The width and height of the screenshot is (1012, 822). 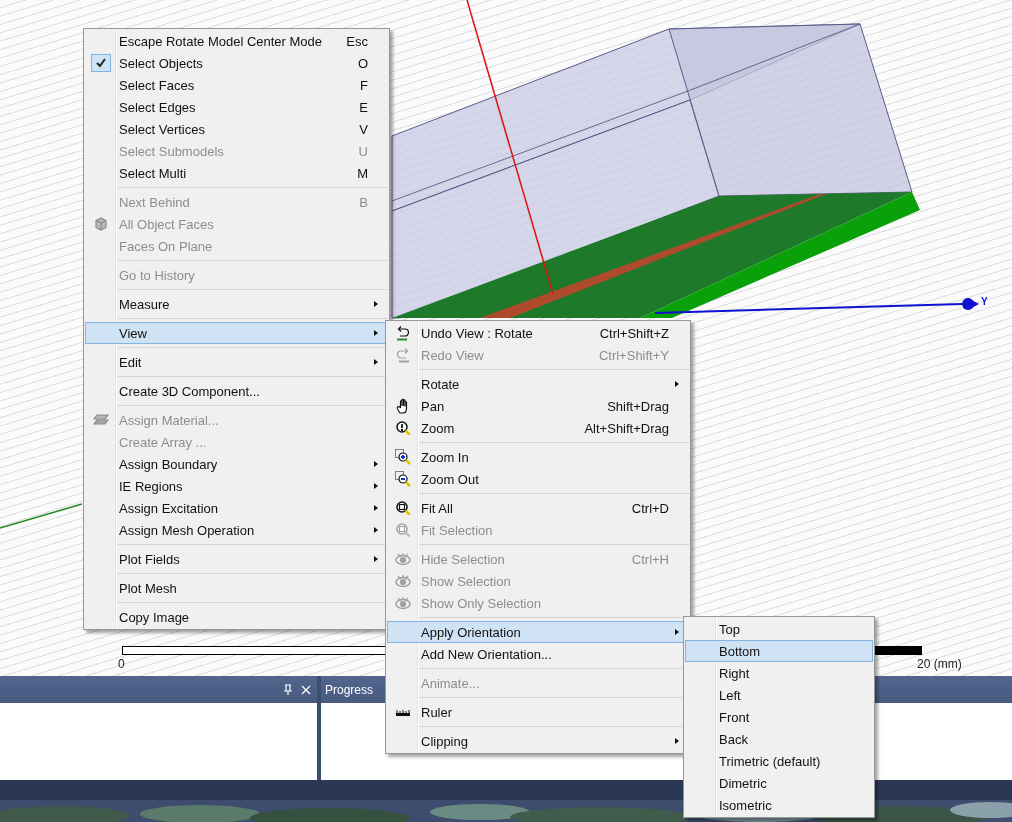 I want to click on menu-item: Trimetric (default), so click(x=779, y=761).